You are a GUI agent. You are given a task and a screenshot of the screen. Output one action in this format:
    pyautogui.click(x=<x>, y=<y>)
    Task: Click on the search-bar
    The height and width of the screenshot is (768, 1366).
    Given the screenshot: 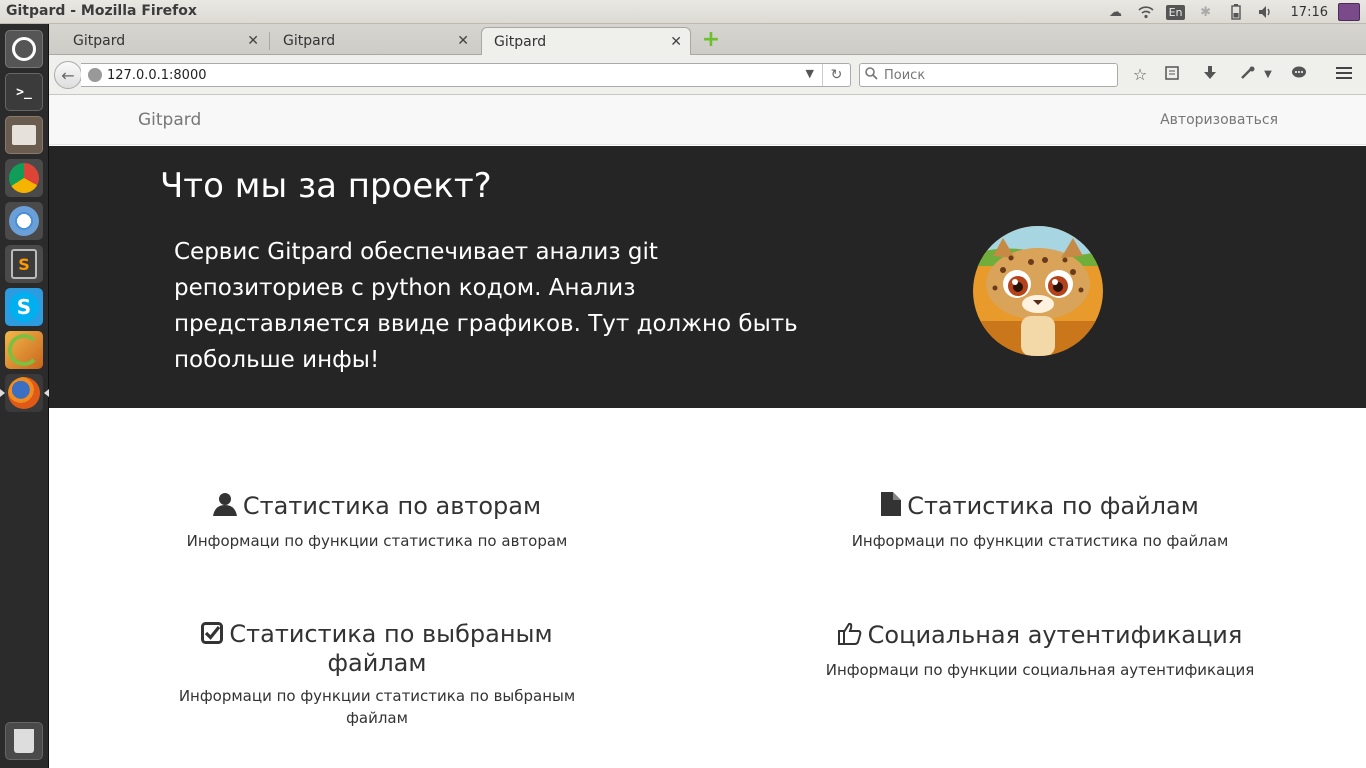 What is the action you would take?
    pyautogui.click(x=988, y=75)
    